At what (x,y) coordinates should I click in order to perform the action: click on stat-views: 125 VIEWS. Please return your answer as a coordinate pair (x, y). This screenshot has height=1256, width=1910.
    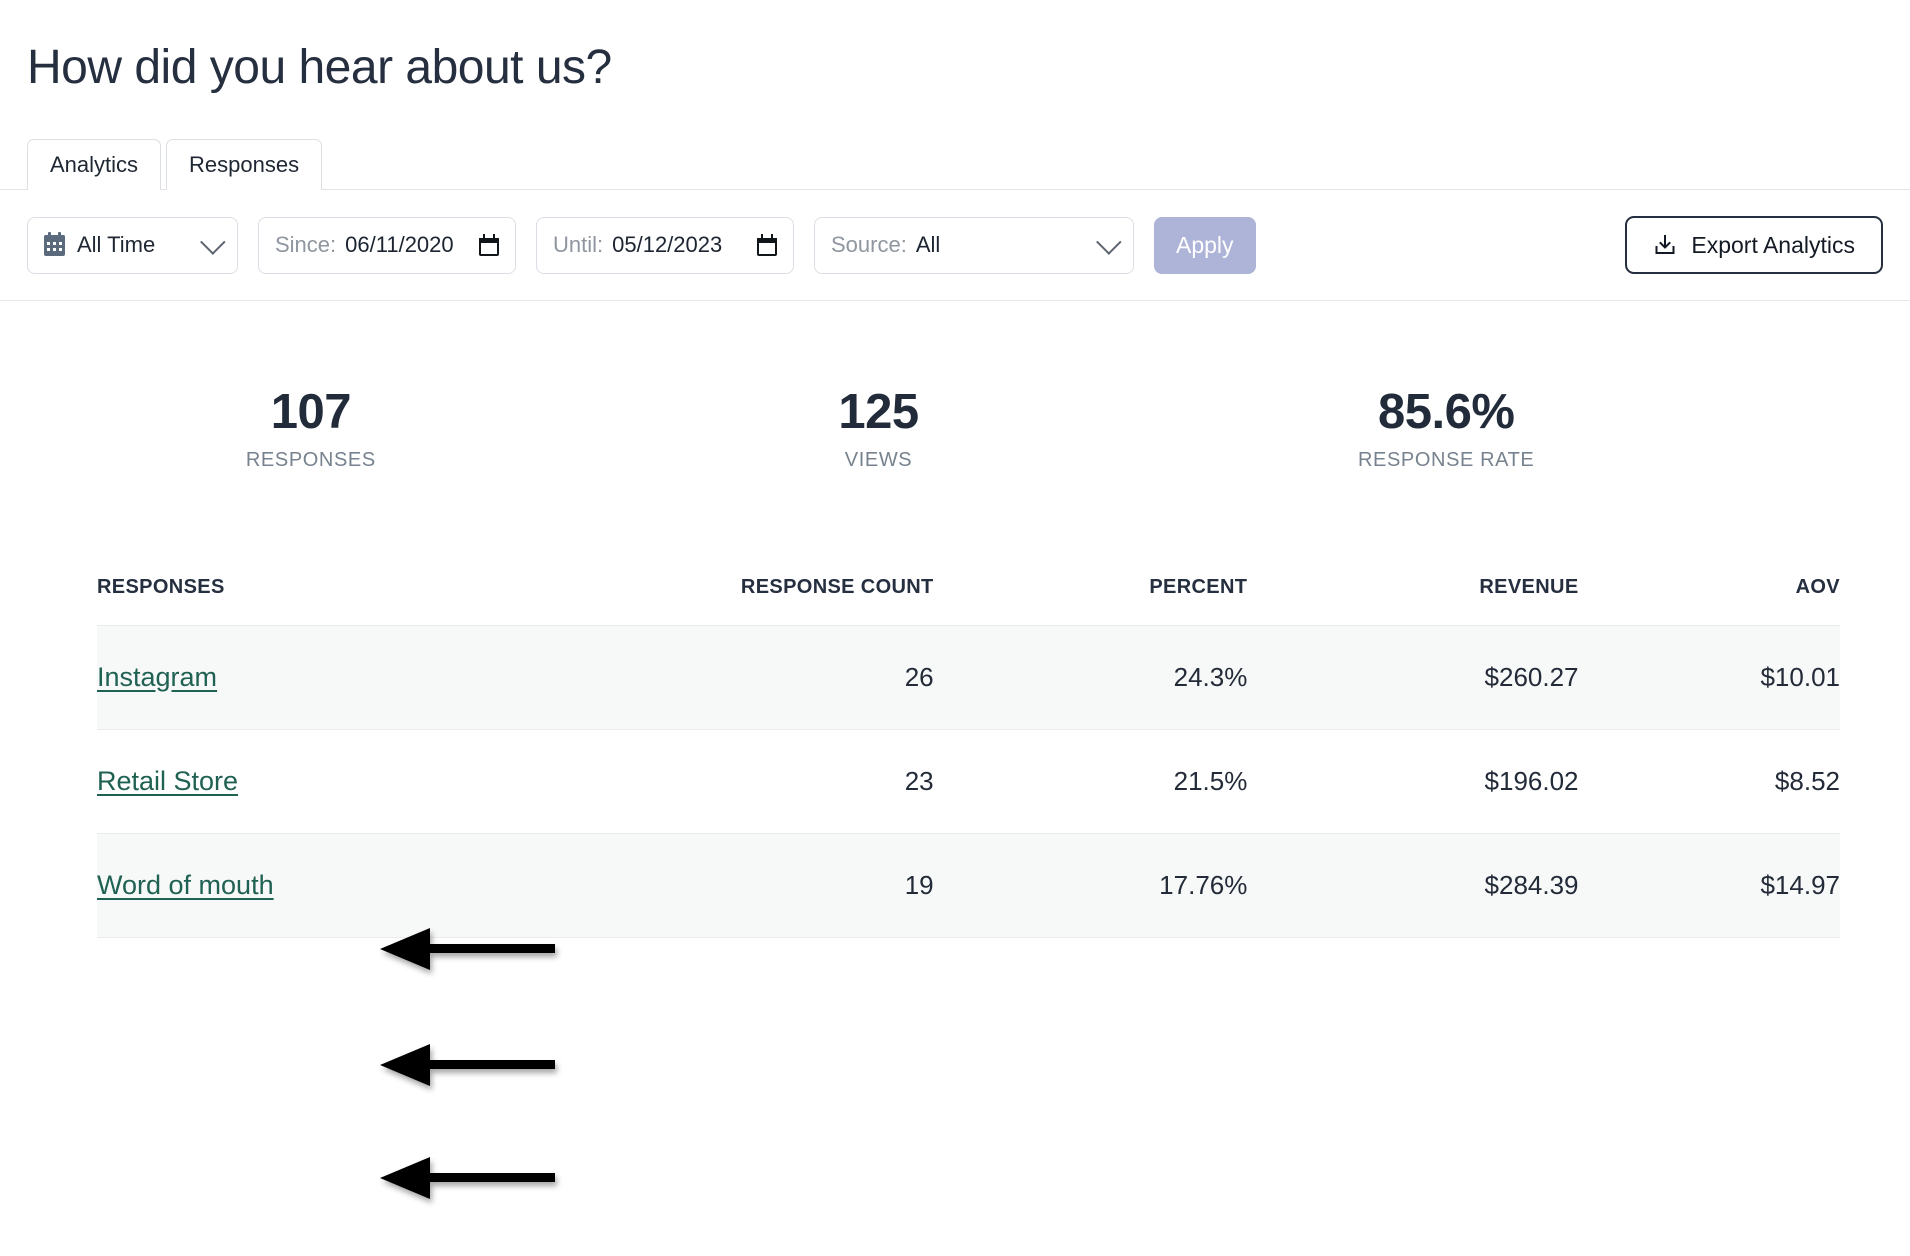
    Looking at the image, I should click on (879, 428).